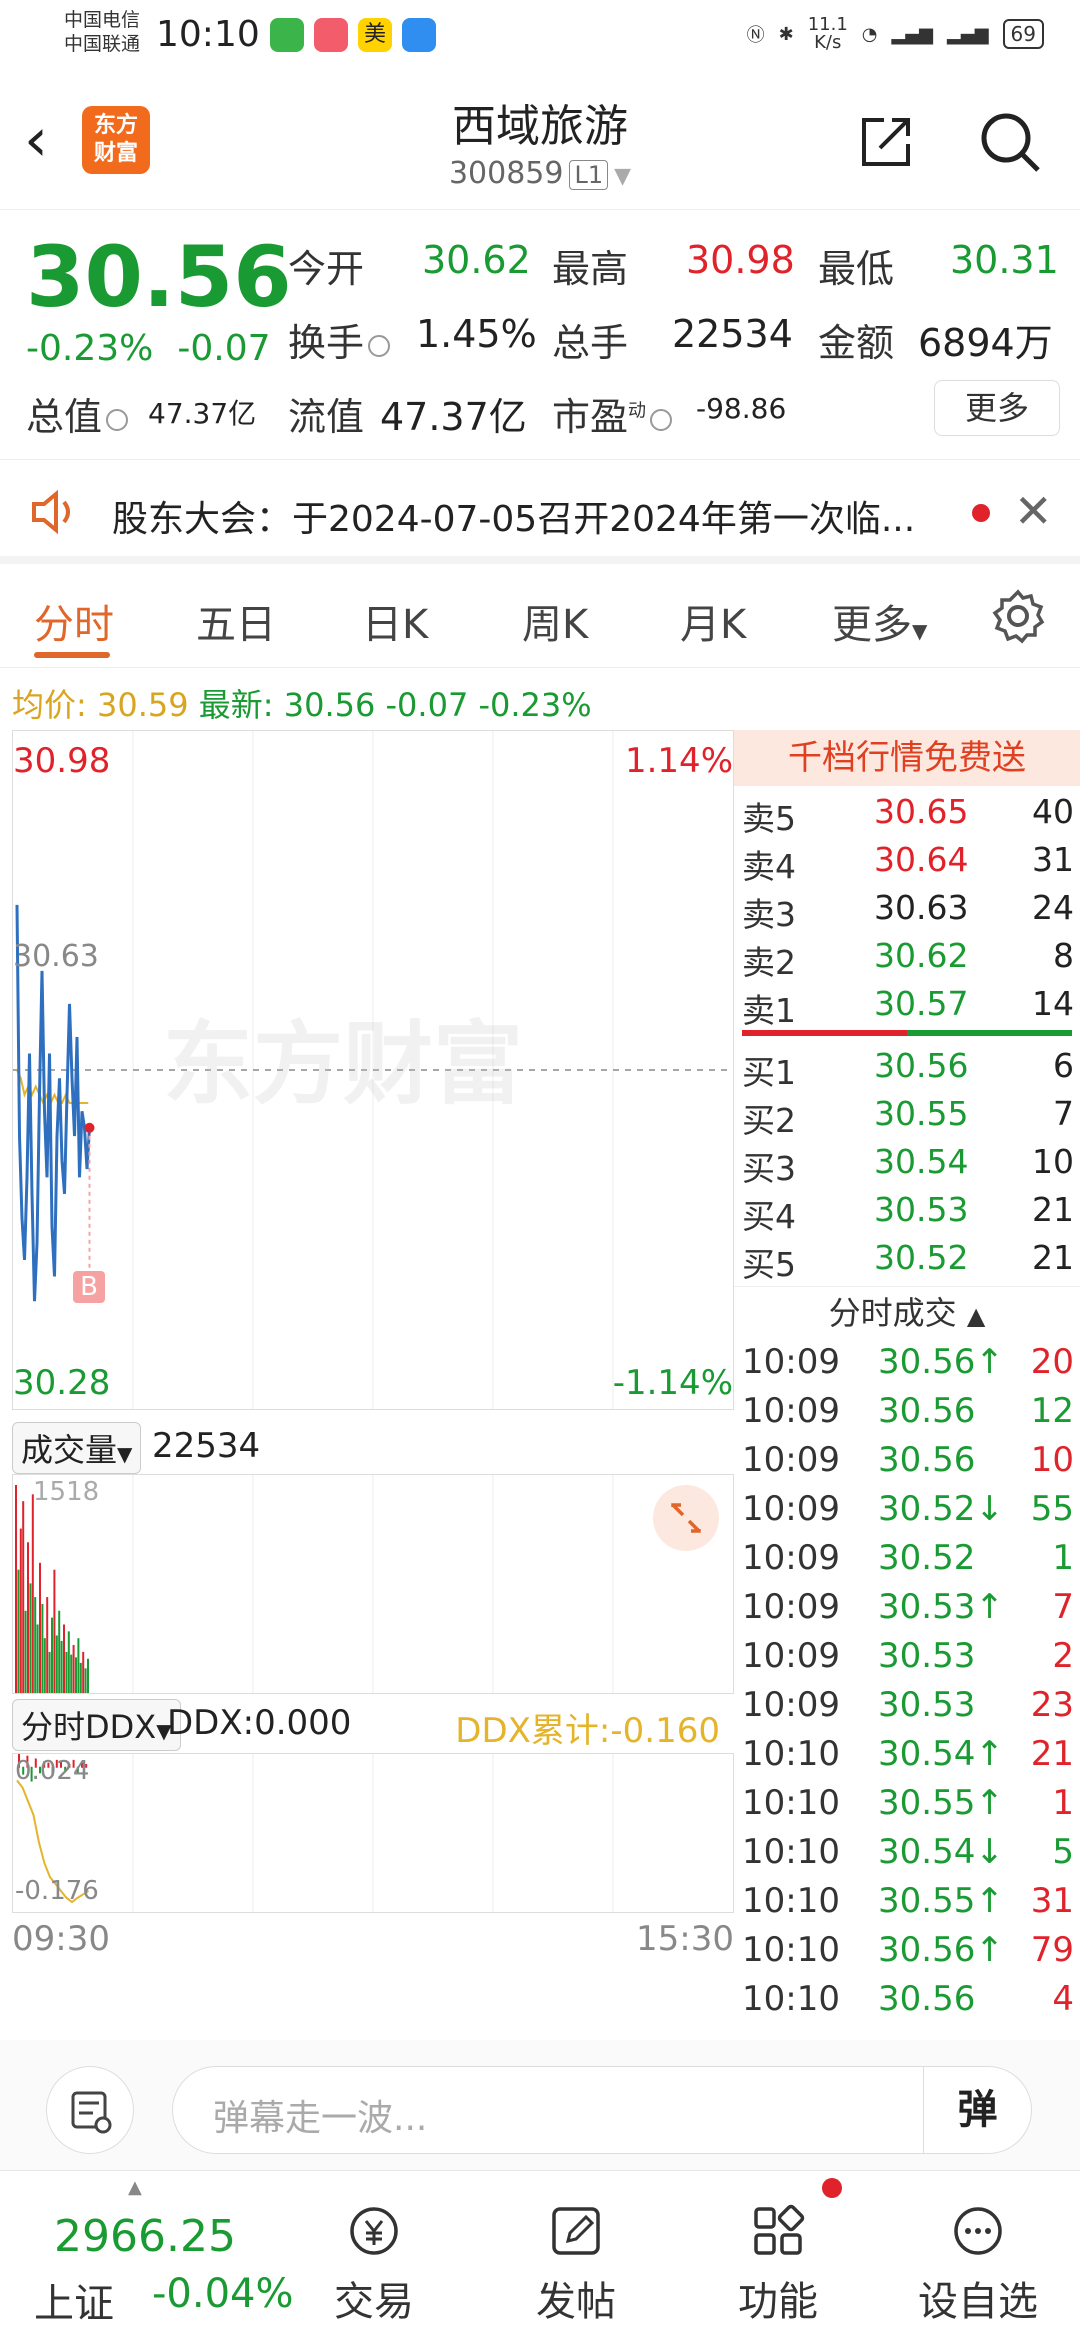 The height and width of the screenshot is (2340, 1080). What do you see at coordinates (886, 142) in the screenshot?
I see `share-icon` at bounding box center [886, 142].